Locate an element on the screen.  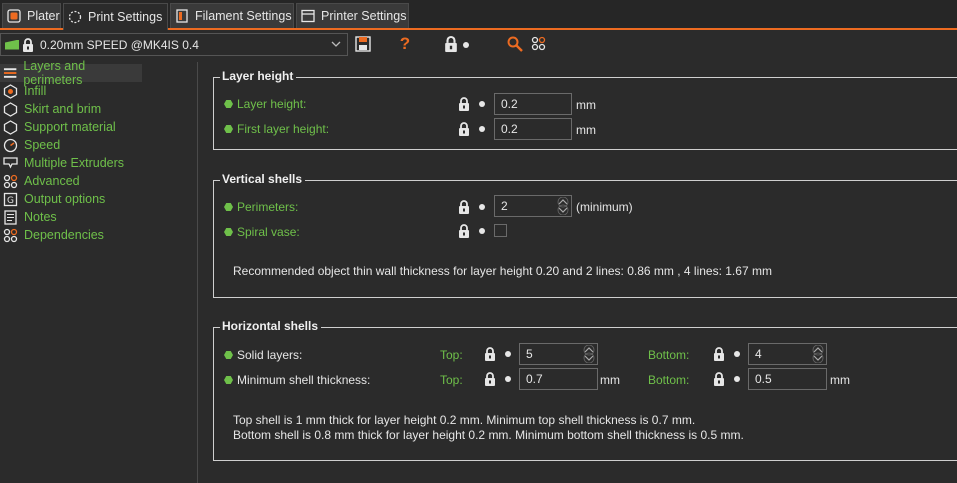
compare-presets-icon is located at coordinates (539, 44).